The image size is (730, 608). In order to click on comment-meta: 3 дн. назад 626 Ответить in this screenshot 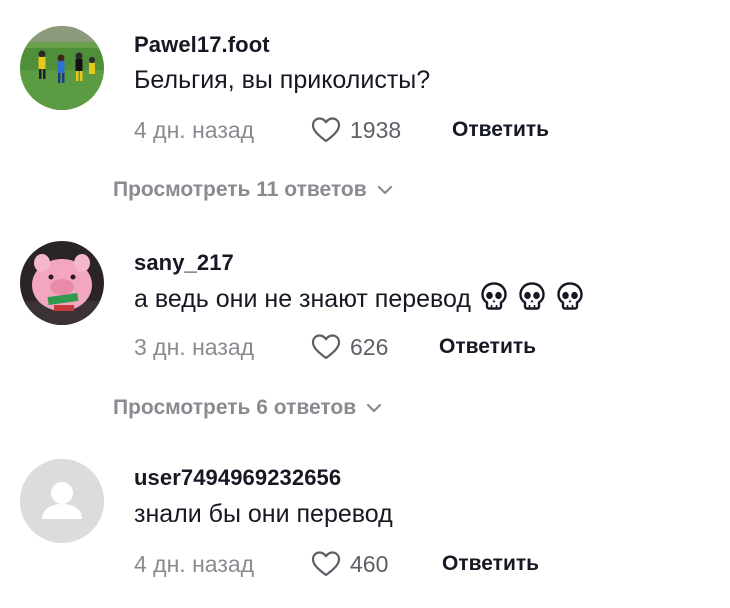, I will do `click(384, 347)`.